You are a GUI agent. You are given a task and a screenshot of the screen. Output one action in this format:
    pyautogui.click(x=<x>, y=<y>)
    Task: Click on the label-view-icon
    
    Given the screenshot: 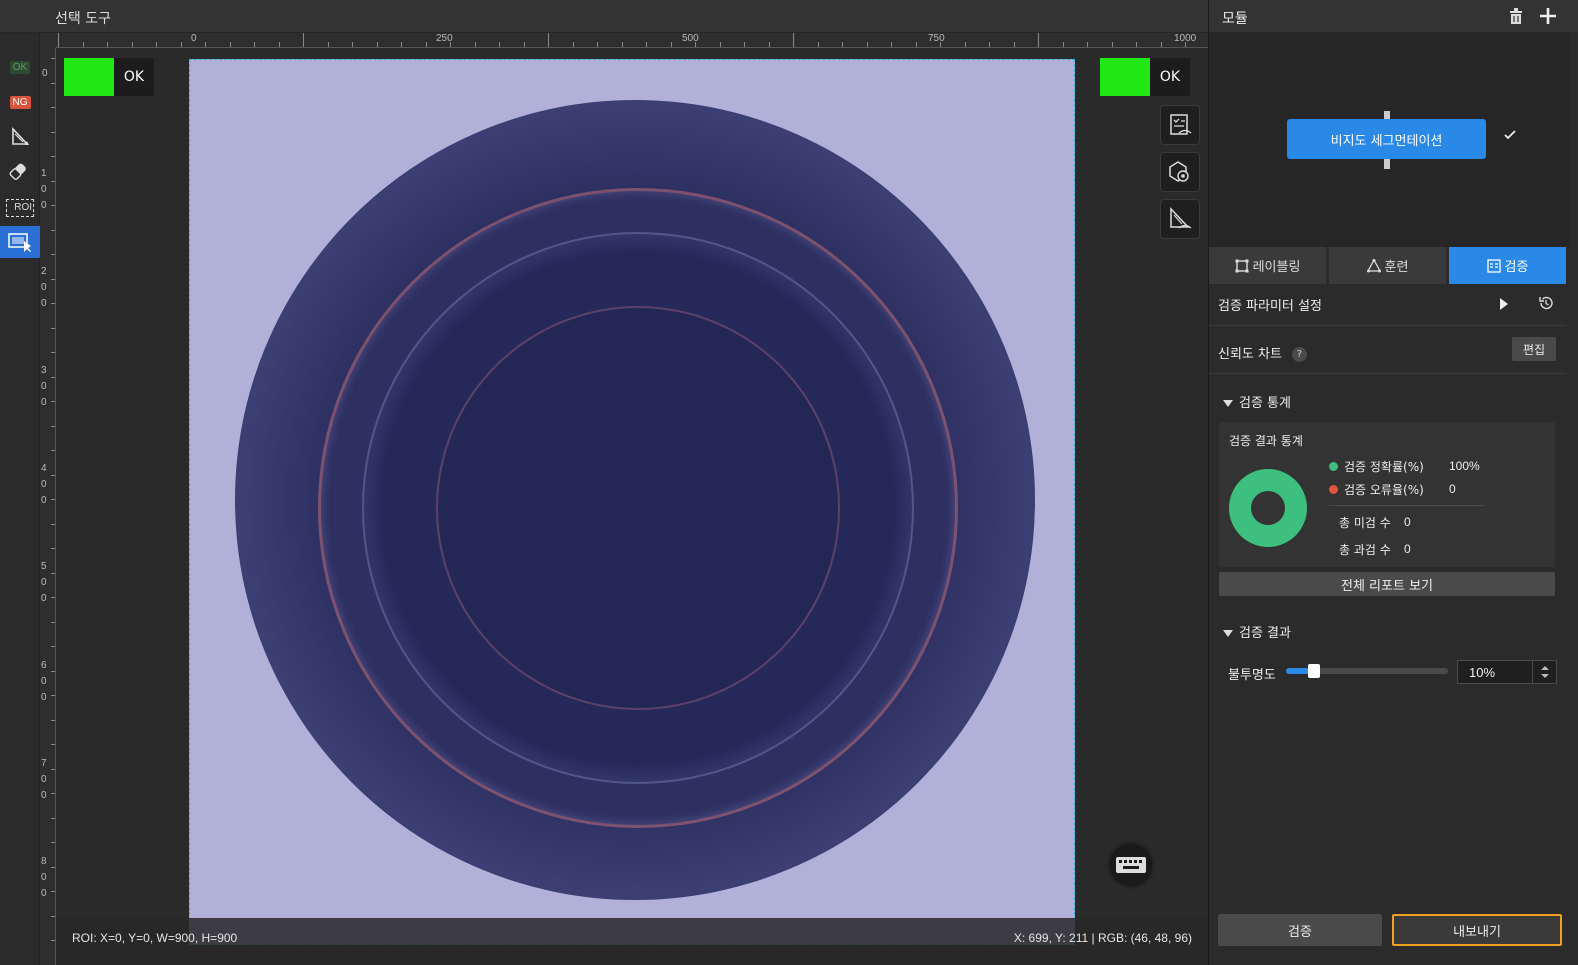 What is the action you would take?
    pyautogui.click(x=1181, y=124)
    